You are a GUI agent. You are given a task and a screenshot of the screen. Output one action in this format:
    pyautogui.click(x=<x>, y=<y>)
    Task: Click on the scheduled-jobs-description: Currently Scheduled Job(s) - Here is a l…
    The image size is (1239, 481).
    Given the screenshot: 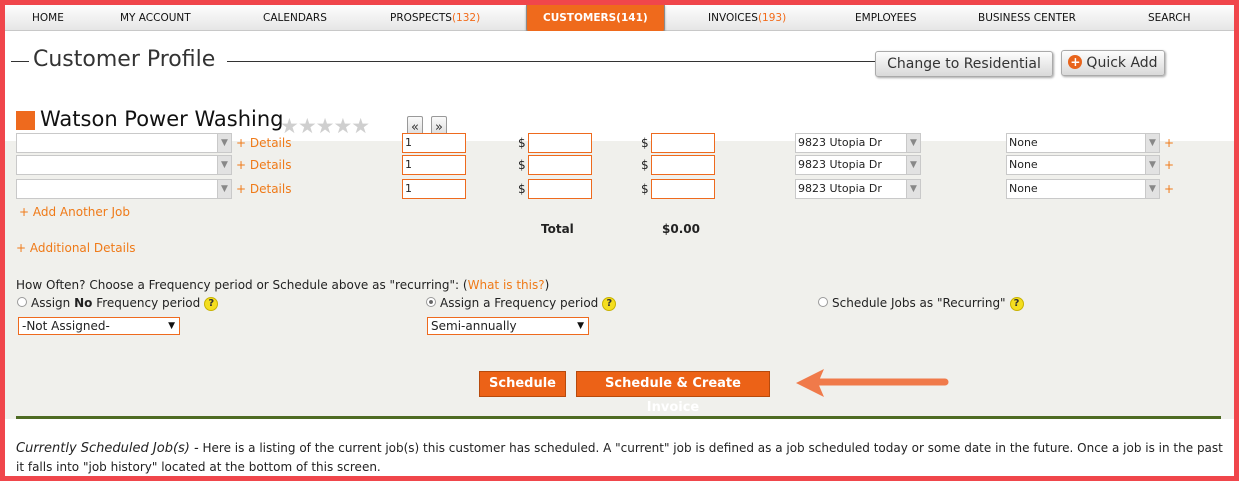 What is the action you would take?
    pyautogui.click(x=623, y=457)
    